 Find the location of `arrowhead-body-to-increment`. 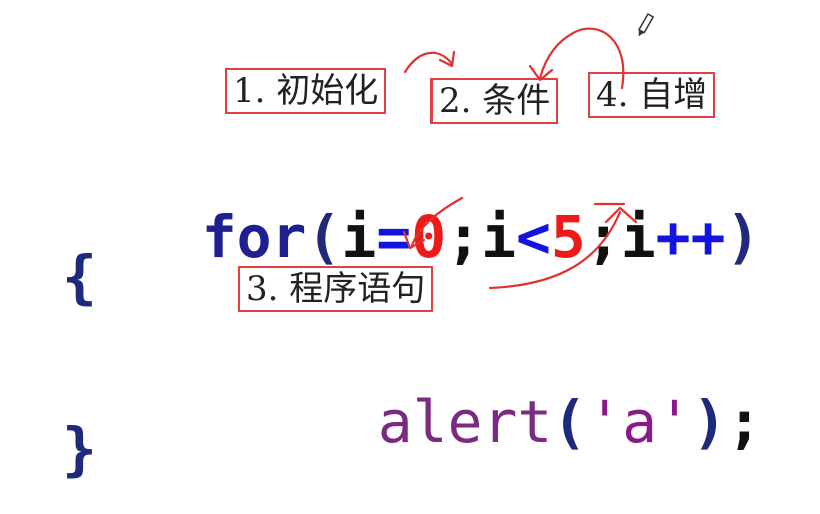

arrowhead-body-to-increment is located at coordinates (621, 215).